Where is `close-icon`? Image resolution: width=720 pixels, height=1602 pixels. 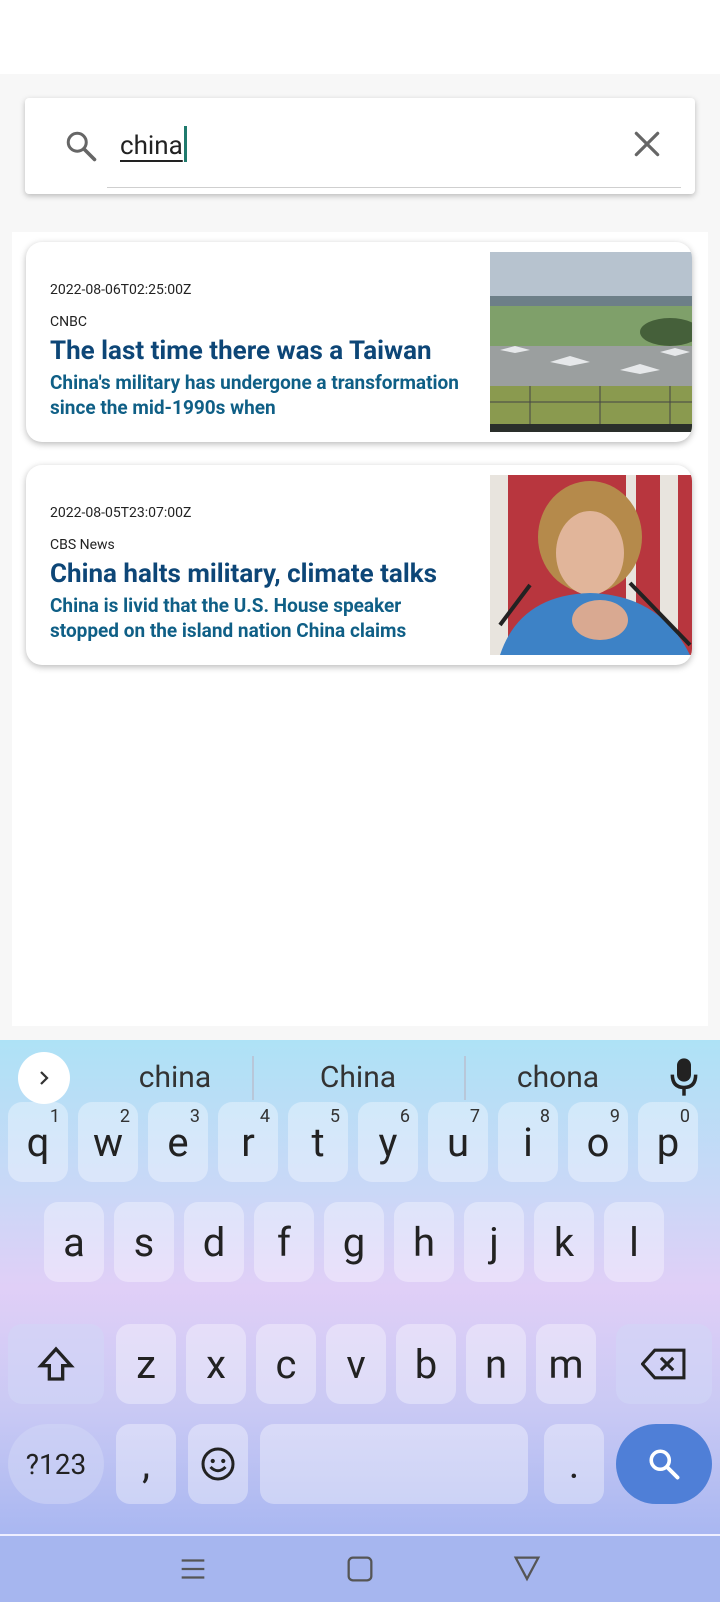
close-icon is located at coordinates (647, 144).